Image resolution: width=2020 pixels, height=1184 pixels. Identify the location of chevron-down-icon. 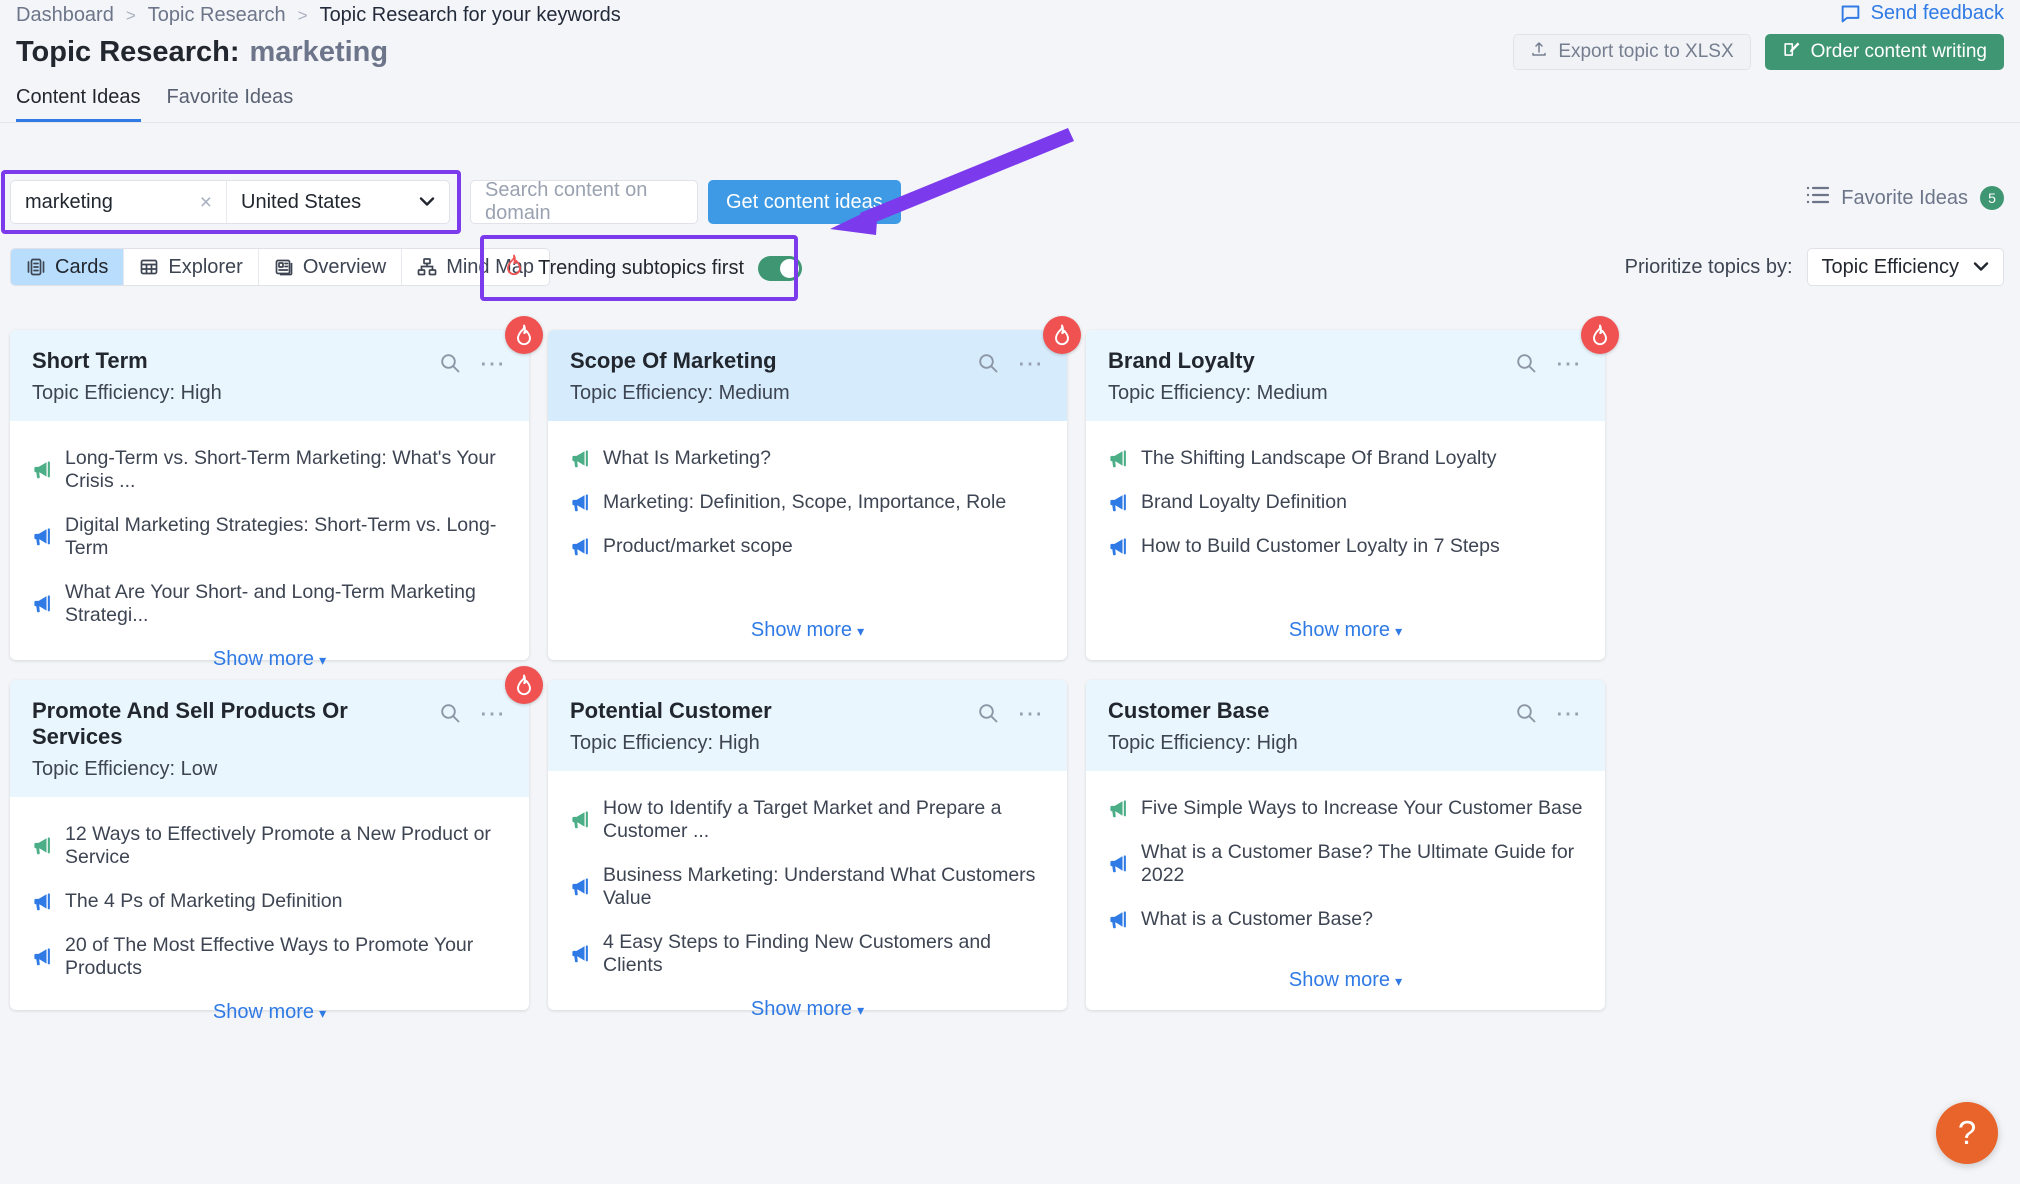
(1981, 267).